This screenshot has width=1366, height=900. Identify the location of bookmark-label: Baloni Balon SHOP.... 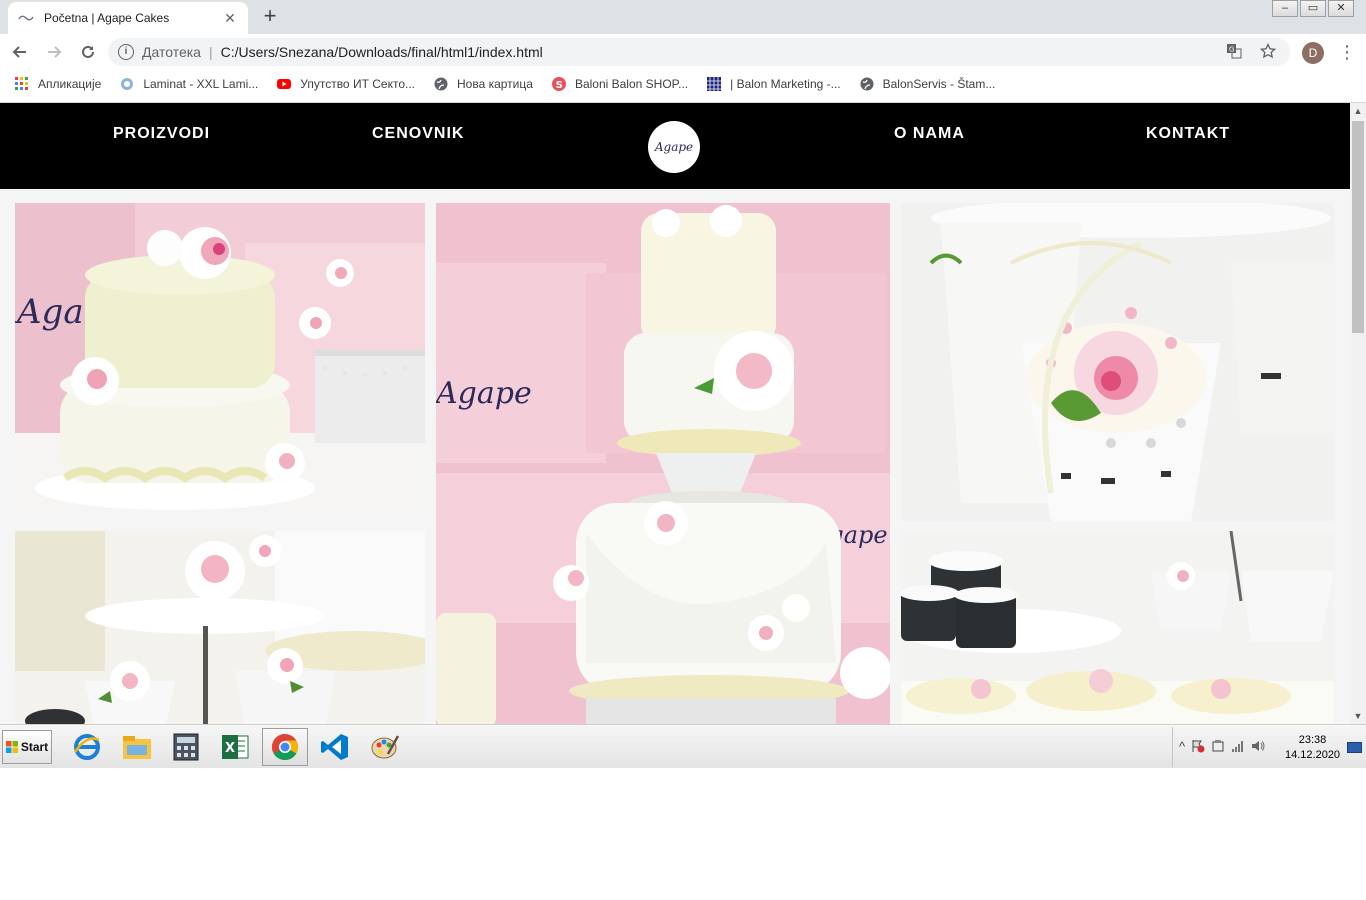
(631, 84).